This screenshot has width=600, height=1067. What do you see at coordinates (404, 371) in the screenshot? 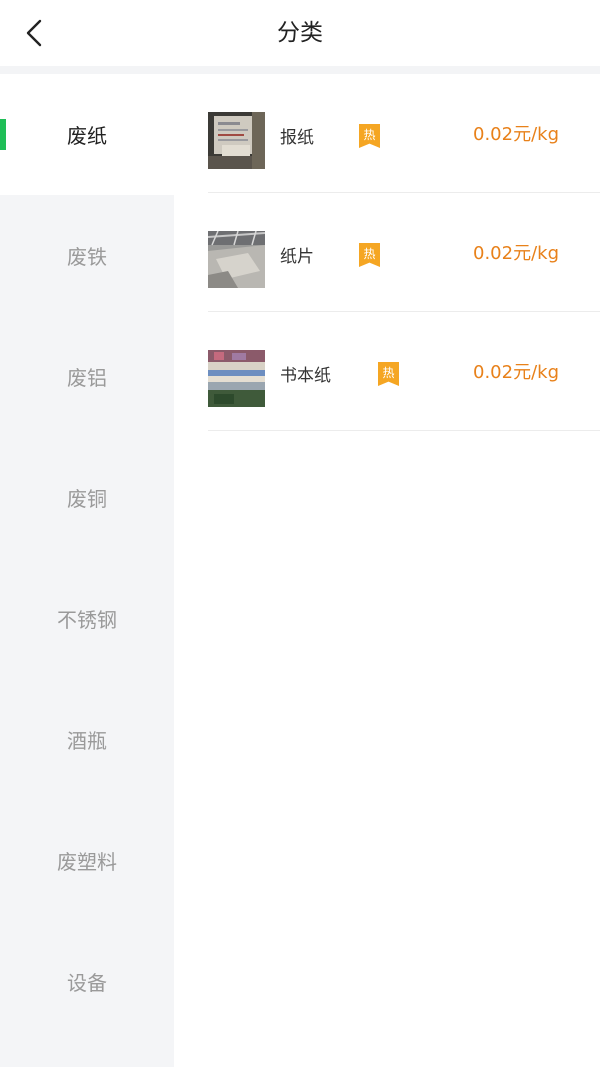
I see `list-item: 书本纸 热 0.02元/kg` at bounding box center [404, 371].